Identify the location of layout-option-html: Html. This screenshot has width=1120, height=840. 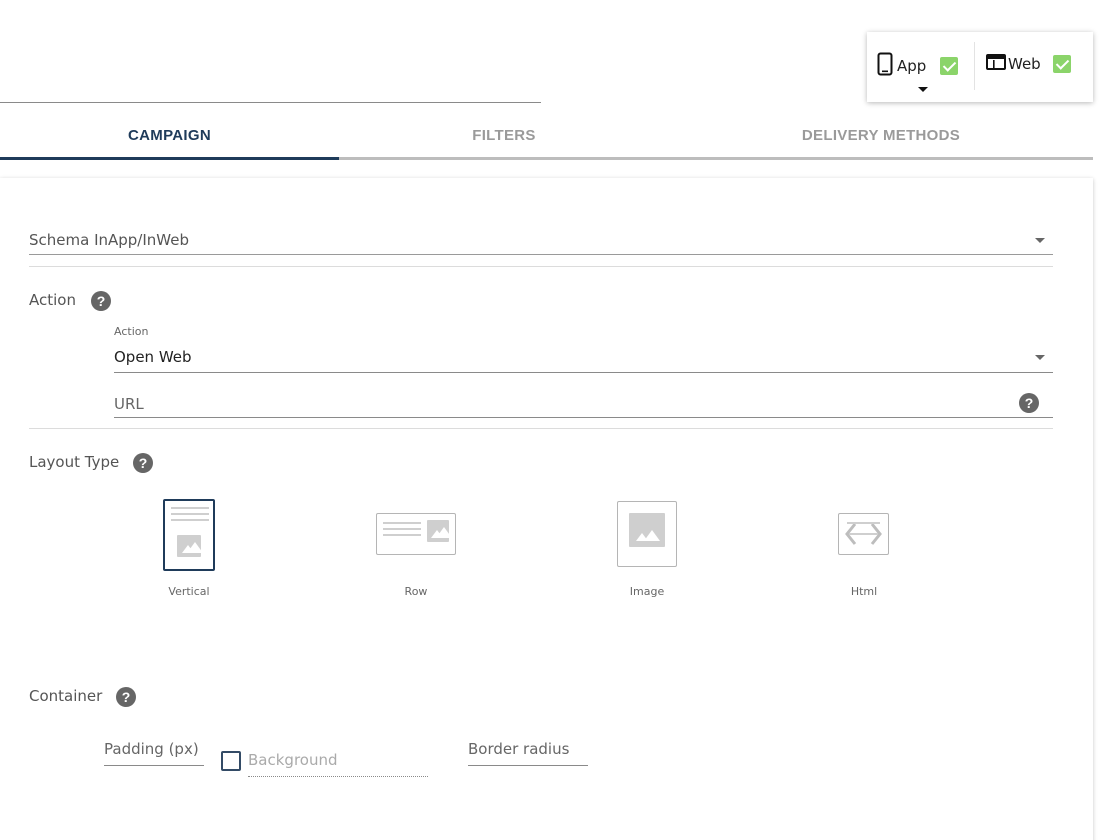
(863, 556).